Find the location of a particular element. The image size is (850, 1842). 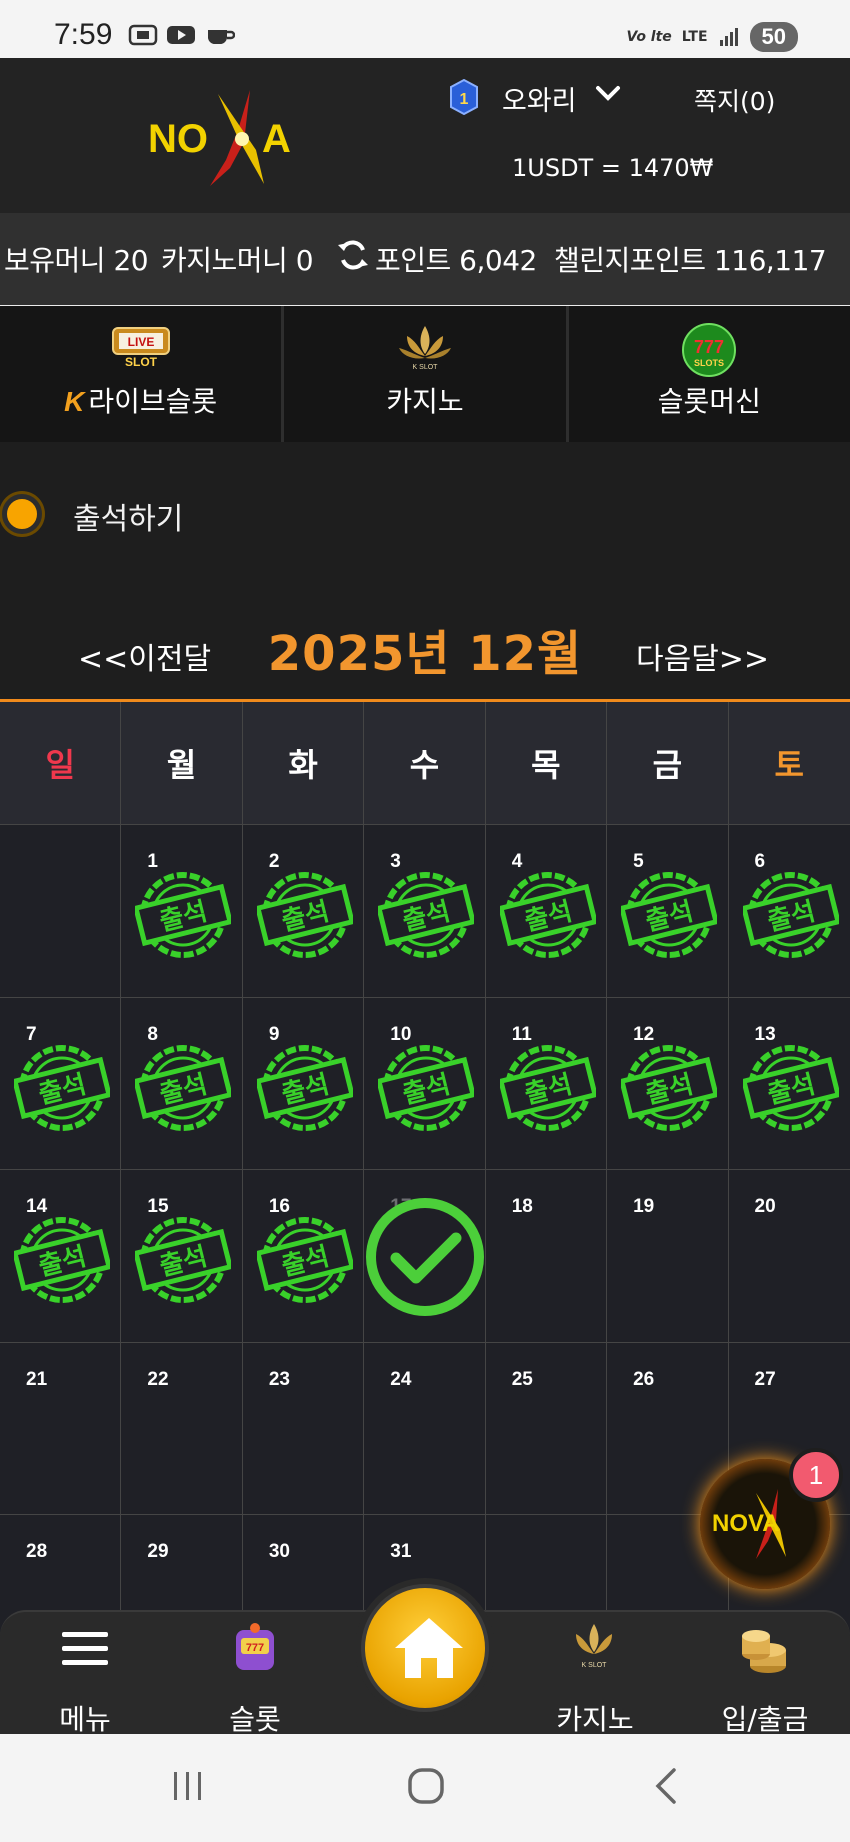

today-check-icon is located at coordinates (425, 1257).